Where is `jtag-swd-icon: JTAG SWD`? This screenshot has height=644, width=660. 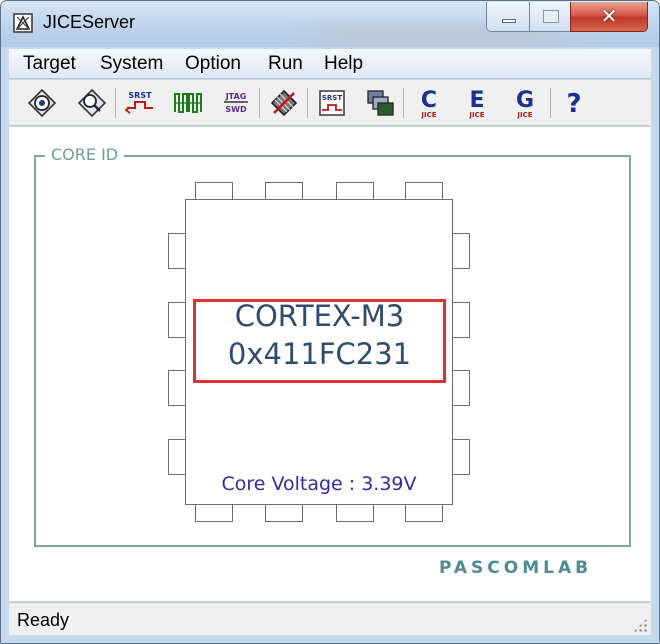
jtag-swd-icon: JTAG SWD is located at coordinates (236, 103).